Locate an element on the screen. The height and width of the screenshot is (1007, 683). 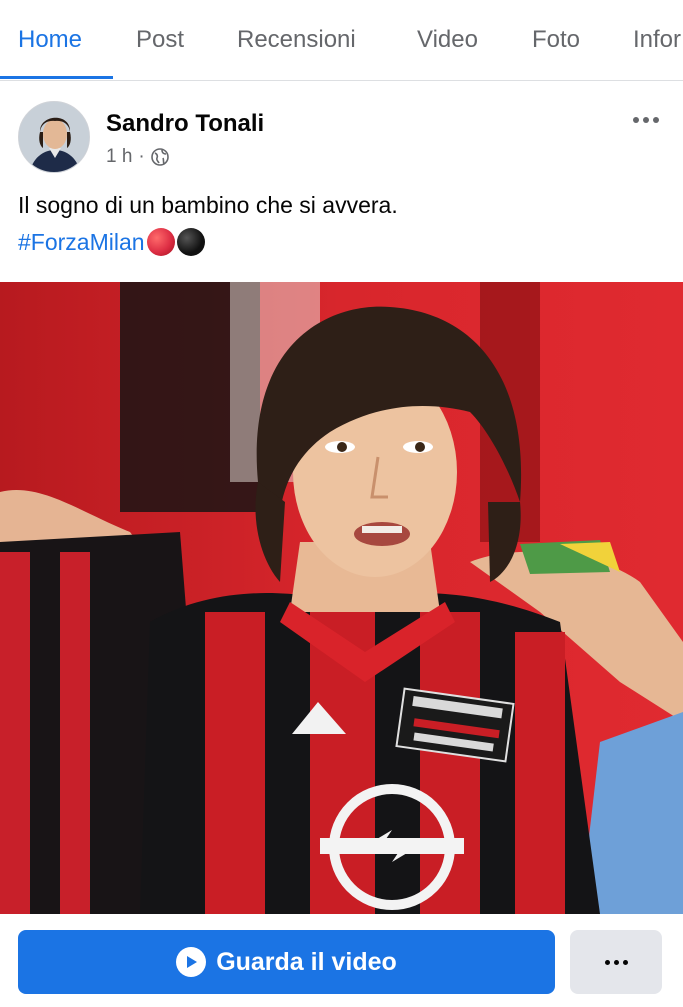
post-options-button is located at coordinates (646, 120).